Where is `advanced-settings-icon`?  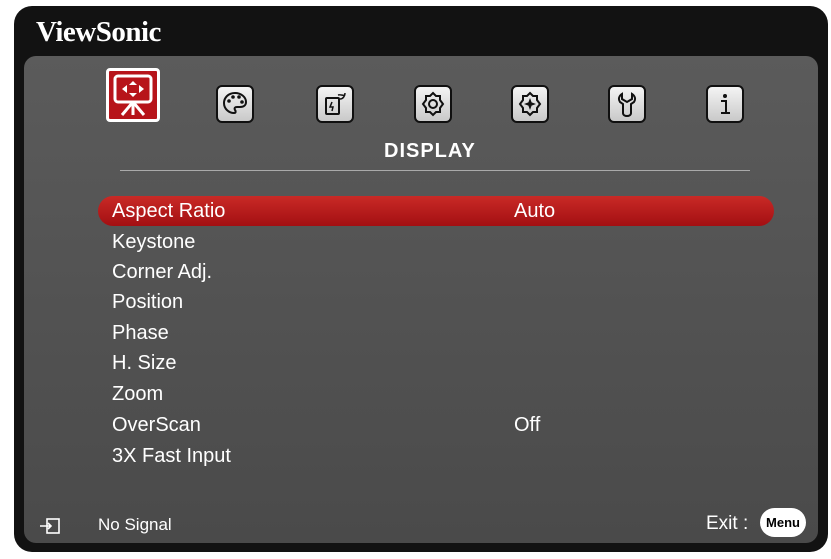
advanced-settings-icon is located at coordinates (530, 104).